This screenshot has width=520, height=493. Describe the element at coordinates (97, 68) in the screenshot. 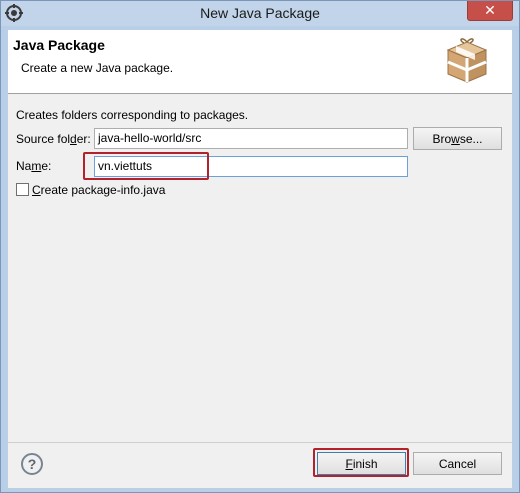

I see `banner-description: Create a new Java package.` at that location.